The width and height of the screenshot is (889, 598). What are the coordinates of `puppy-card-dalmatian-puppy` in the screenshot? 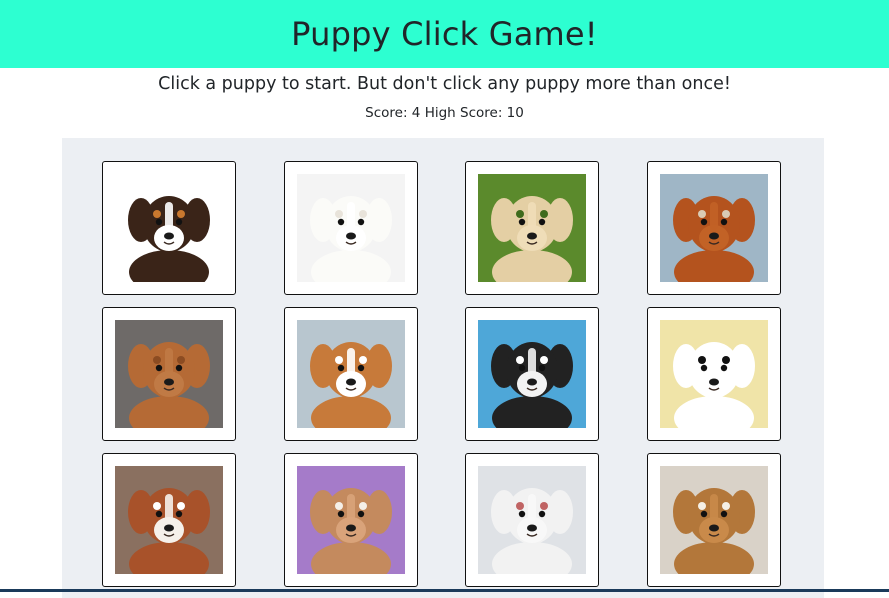 It's located at (714, 374).